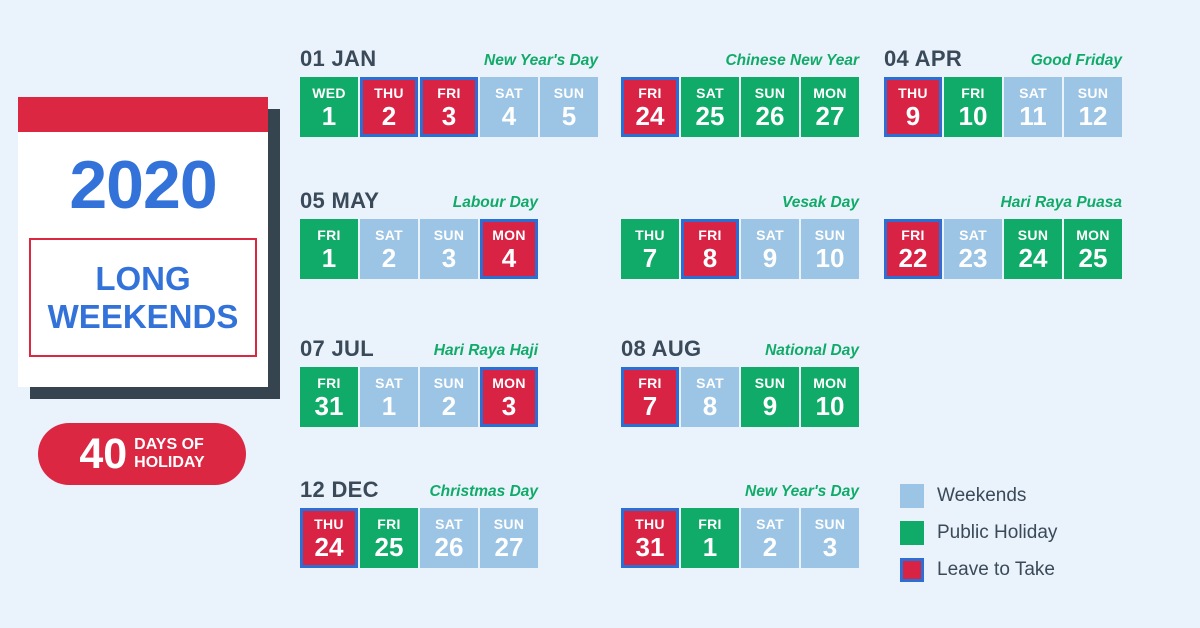  I want to click on day-cell-leave: THU 24, so click(329, 538).